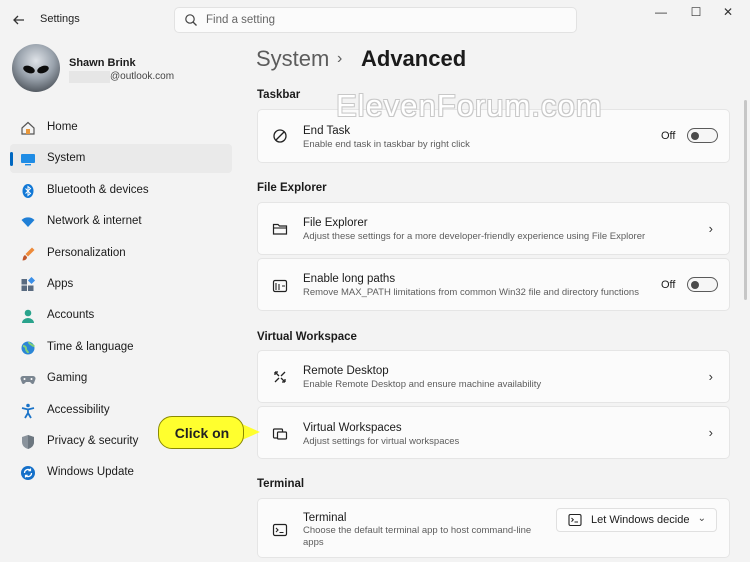 Image resolution: width=750 pixels, height=562 pixels. What do you see at coordinates (28, 254) in the screenshot?
I see `brush-icon` at bounding box center [28, 254].